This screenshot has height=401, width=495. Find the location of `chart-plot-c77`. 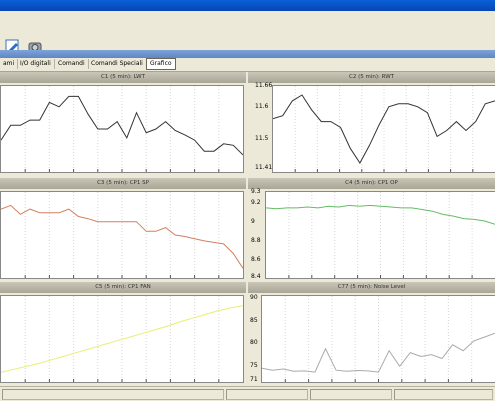

chart-plot-c77 is located at coordinates (378, 339).